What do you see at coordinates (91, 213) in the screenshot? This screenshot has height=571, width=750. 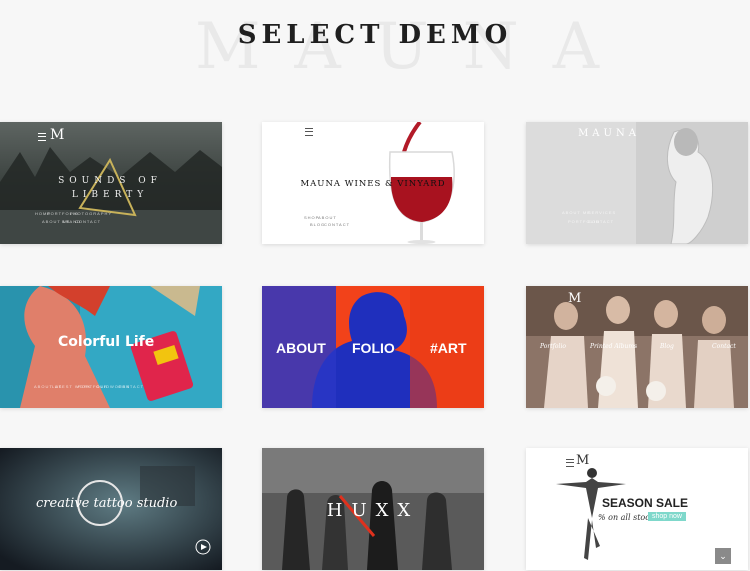 I see `nav-item: PHOTOGRAPHY` at bounding box center [91, 213].